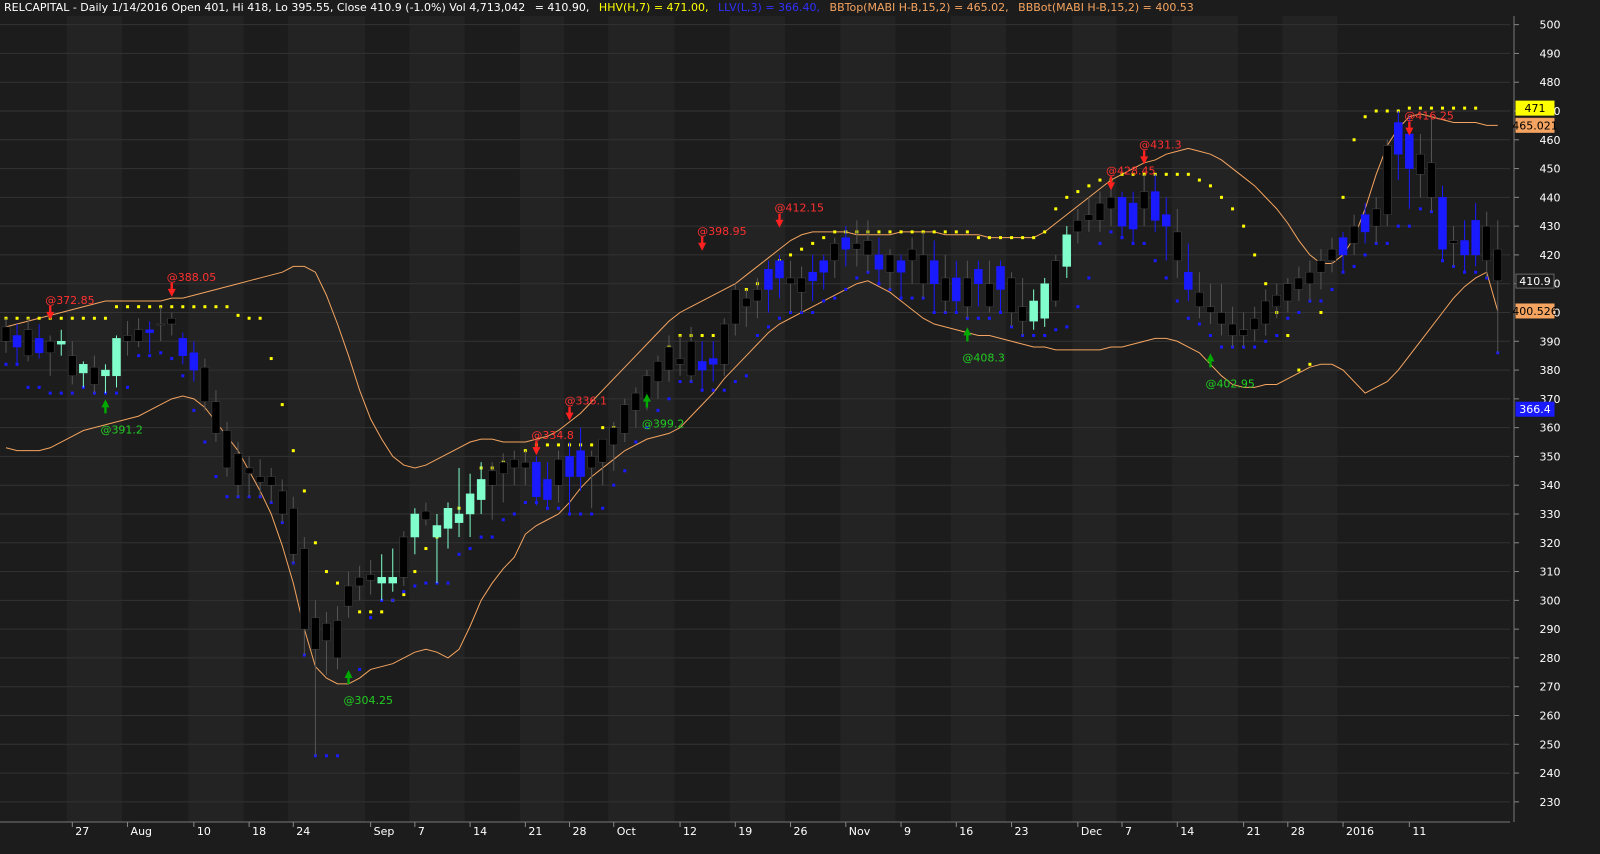  What do you see at coordinates (562, 7) in the screenshot?
I see `close-value: = 410.90,` at bounding box center [562, 7].